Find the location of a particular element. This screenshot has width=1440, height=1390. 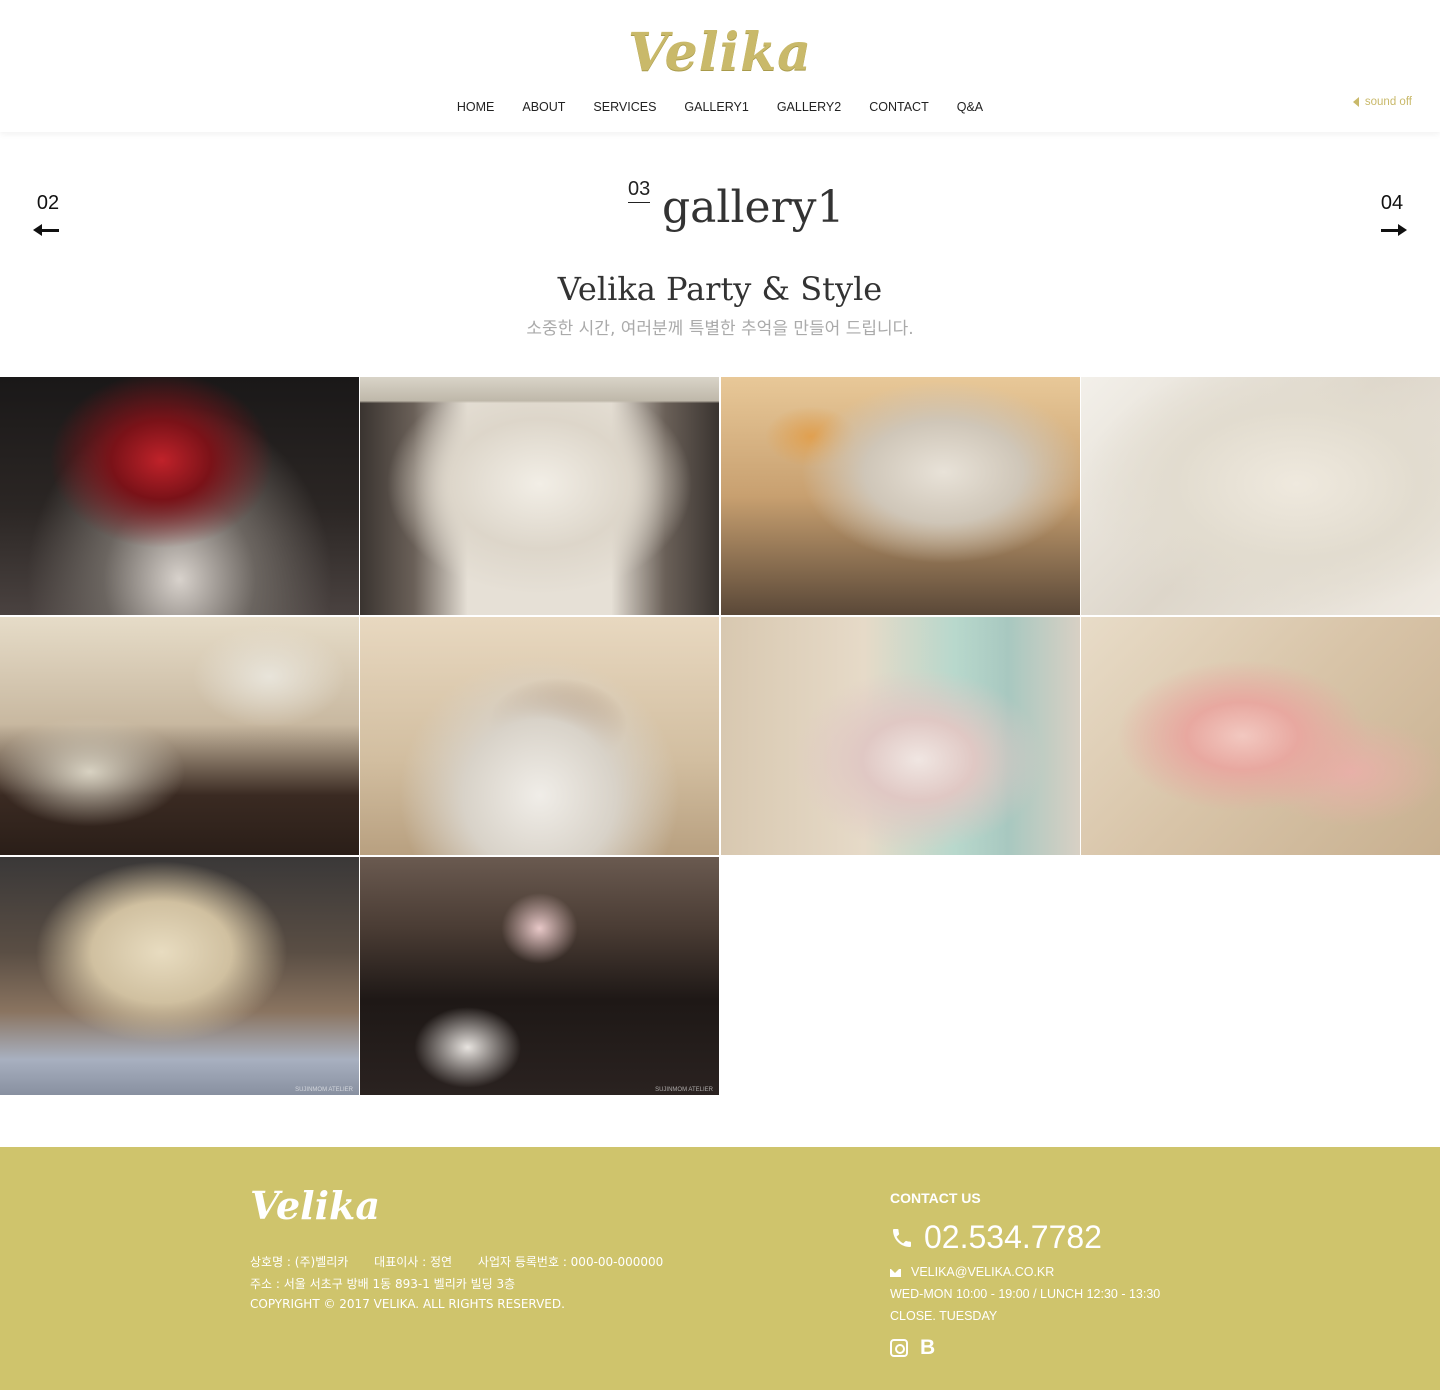

speaker-icon is located at coordinates (1355, 102).